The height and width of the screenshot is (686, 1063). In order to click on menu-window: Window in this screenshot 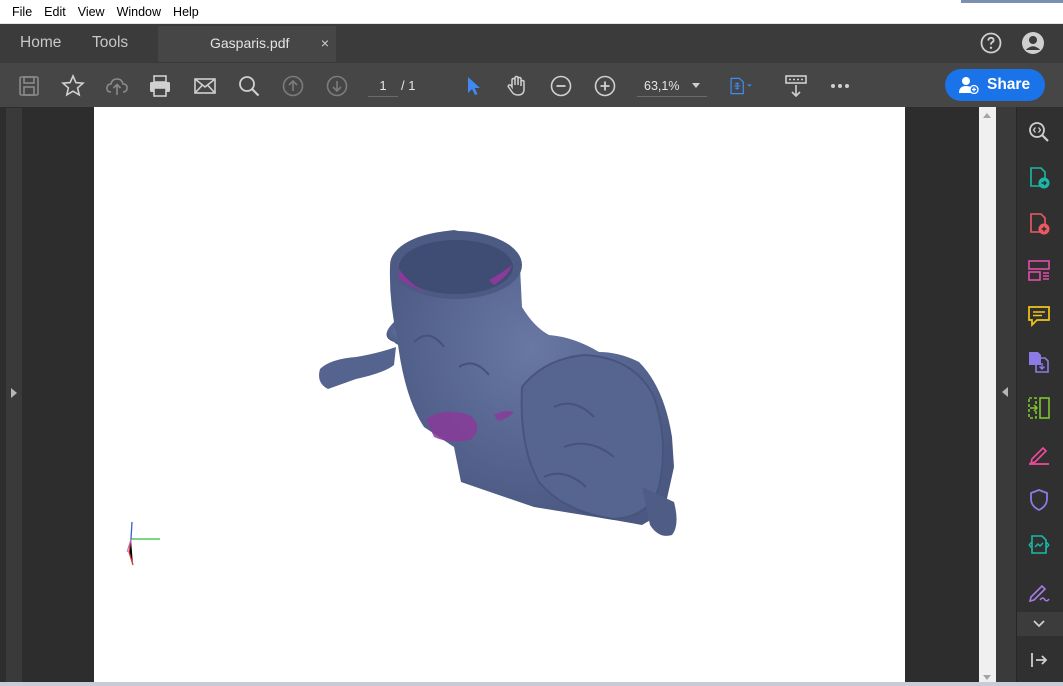, I will do `click(139, 12)`.